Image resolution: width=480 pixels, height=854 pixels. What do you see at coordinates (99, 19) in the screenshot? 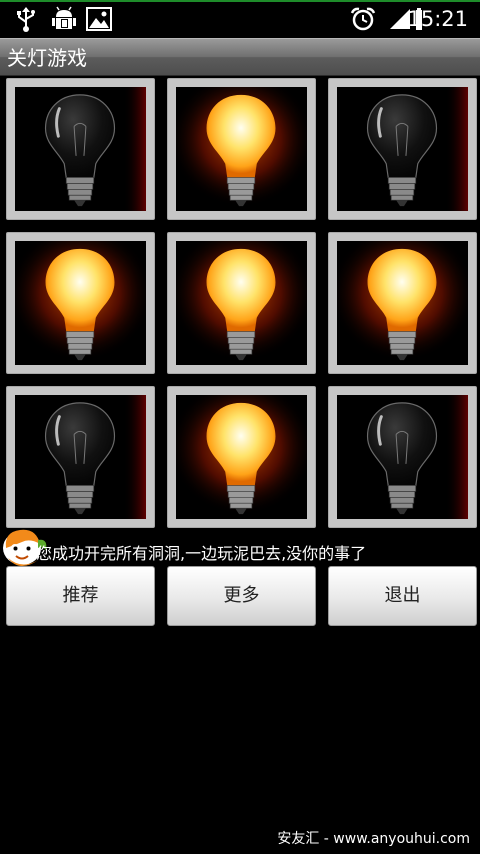
I see `image-icon` at bounding box center [99, 19].